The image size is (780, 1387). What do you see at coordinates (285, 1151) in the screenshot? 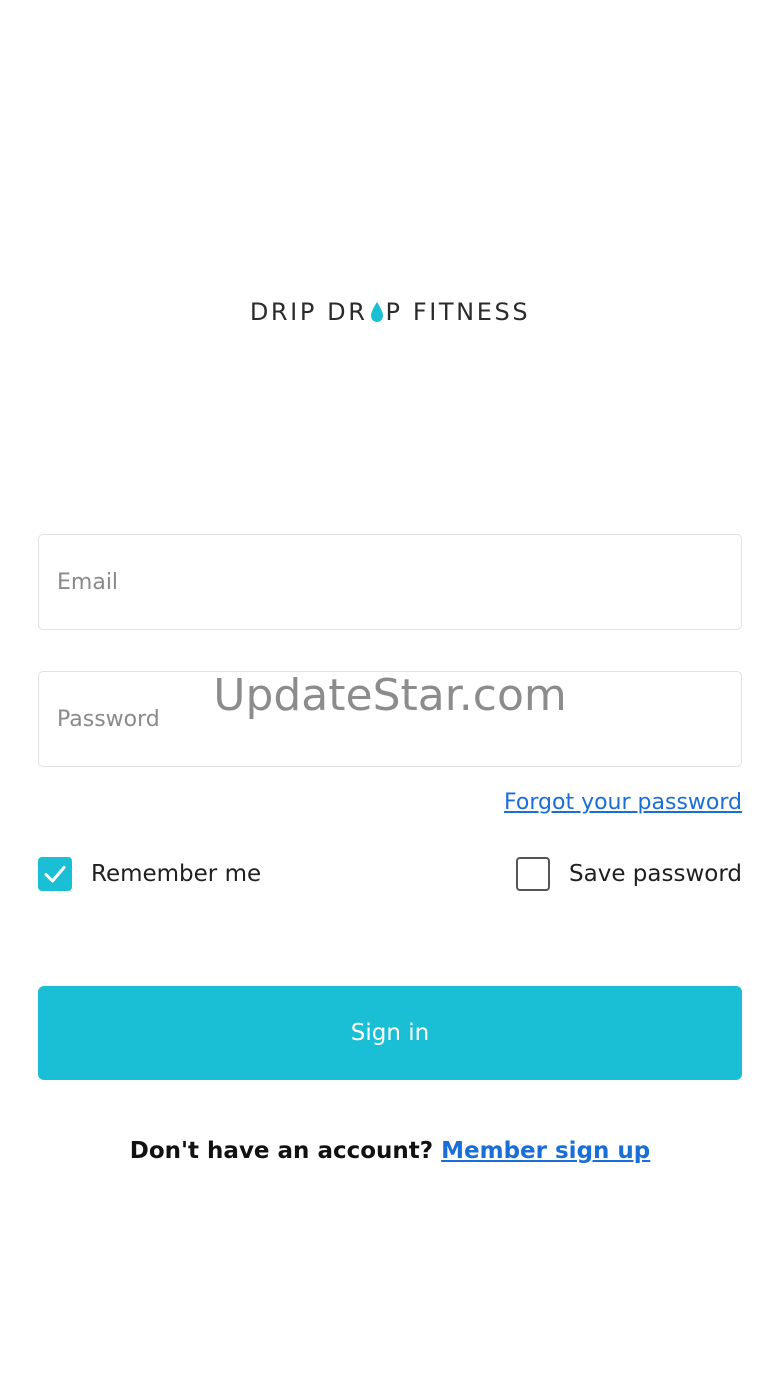
I see `signup-prompt-text: Don't have an account?` at bounding box center [285, 1151].